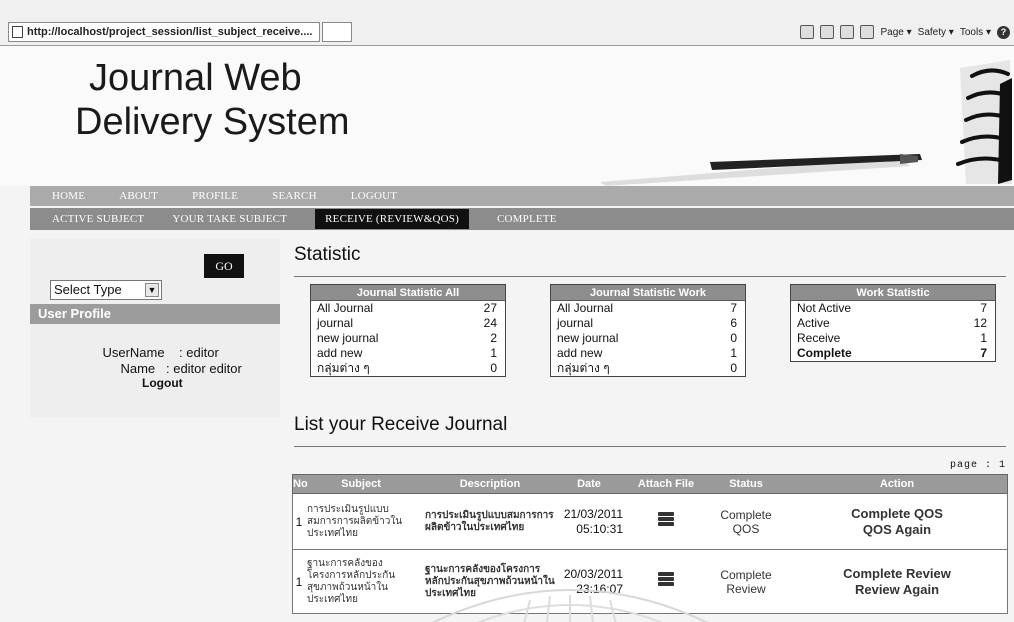 Image resolution: width=1014 pixels, height=622 pixels. What do you see at coordinates (337, 32) in the screenshot?
I see `new-tab-button` at bounding box center [337, 32].